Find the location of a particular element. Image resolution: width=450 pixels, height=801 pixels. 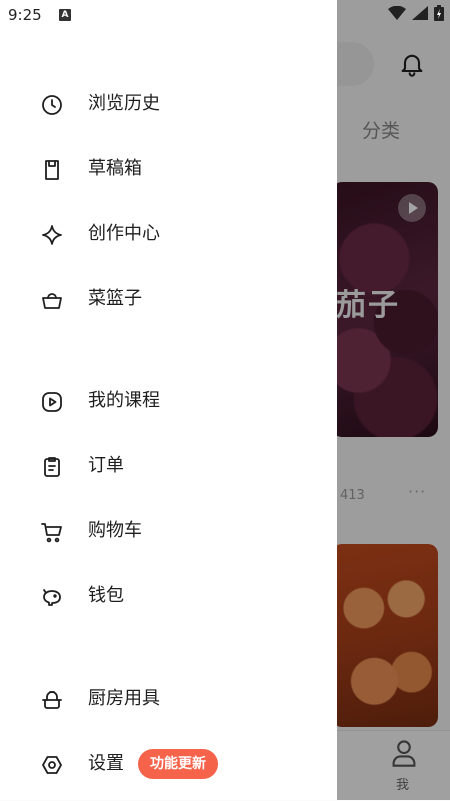

menu-item-orders: 订单 is located at coordinates (168, 467).